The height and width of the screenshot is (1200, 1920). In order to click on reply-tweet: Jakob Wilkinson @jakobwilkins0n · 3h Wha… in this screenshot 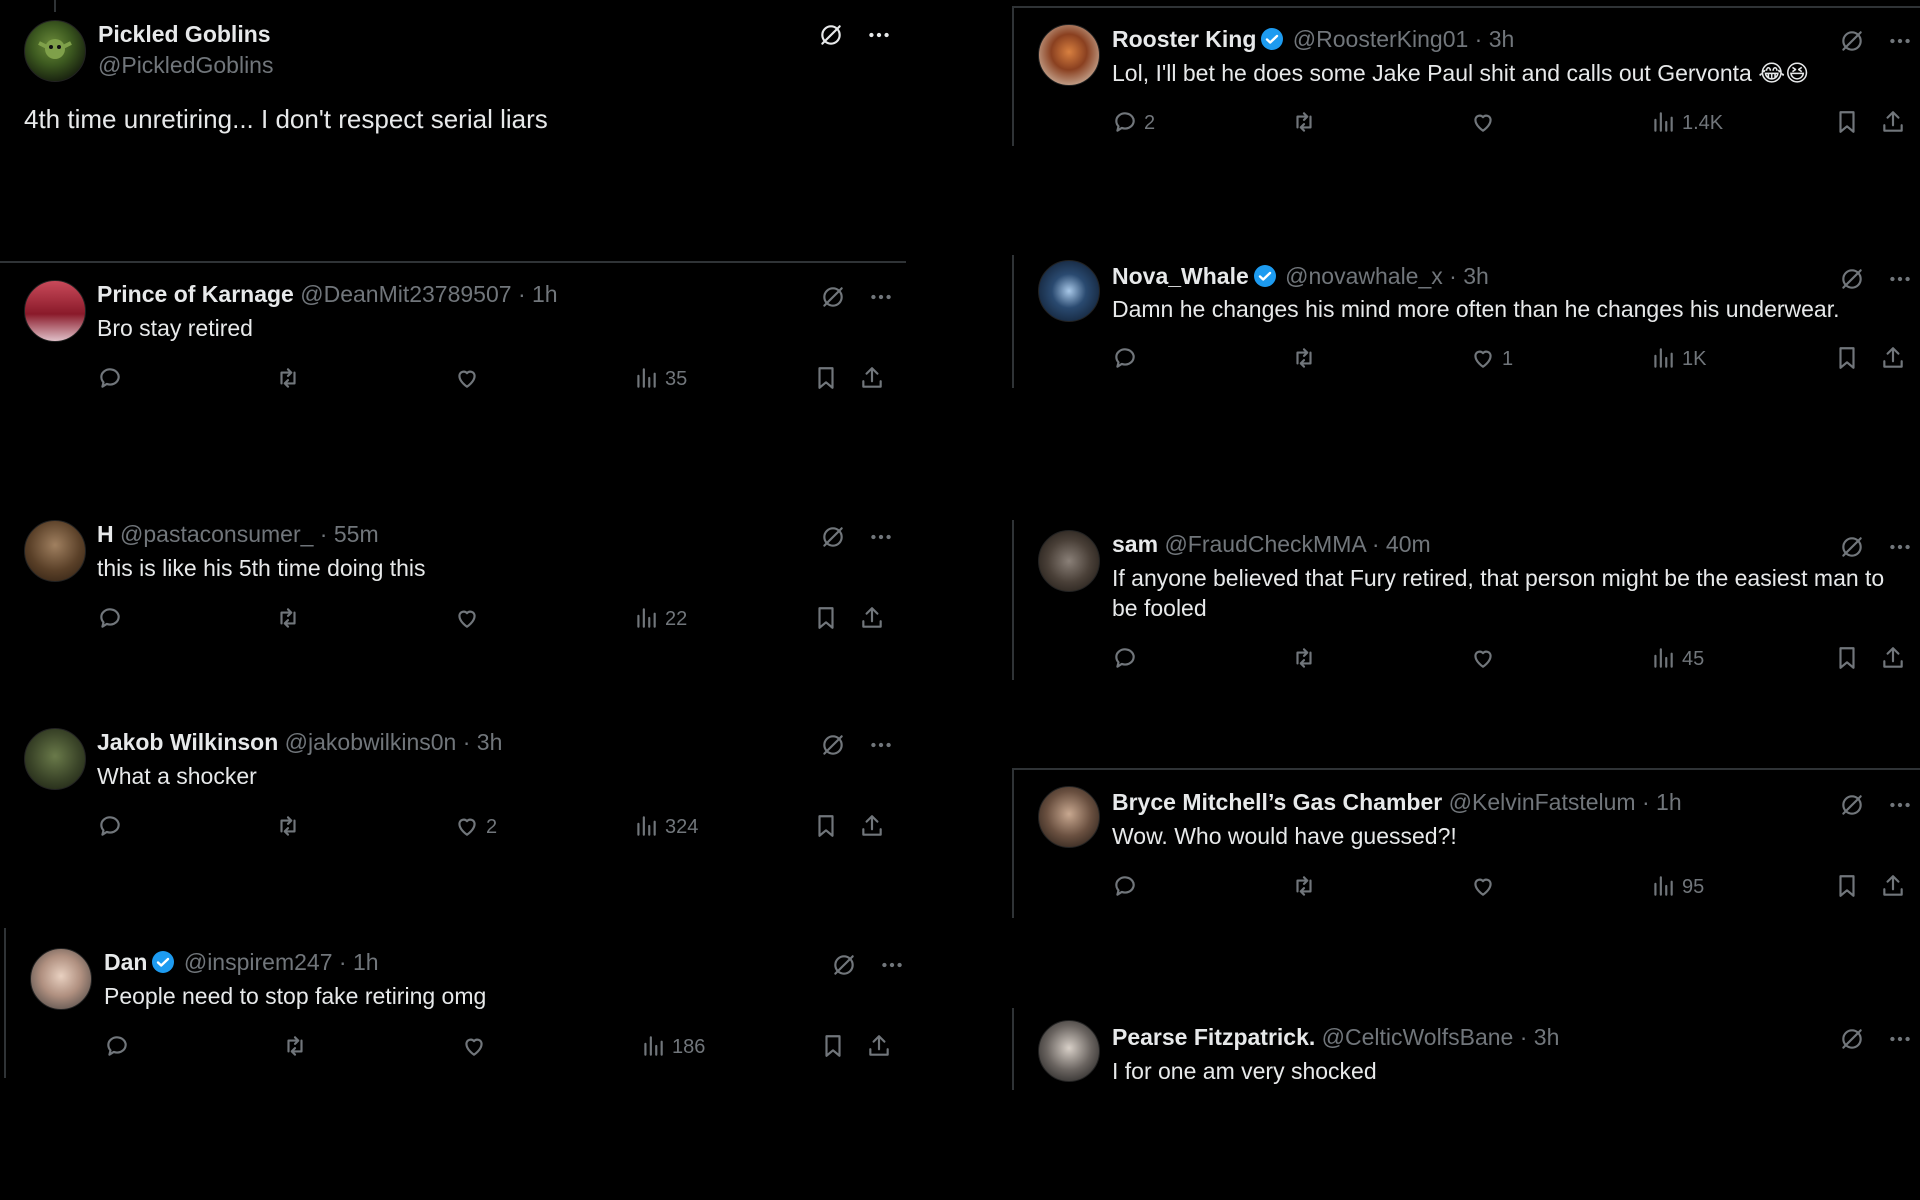, I will do `click(453, 786)`.